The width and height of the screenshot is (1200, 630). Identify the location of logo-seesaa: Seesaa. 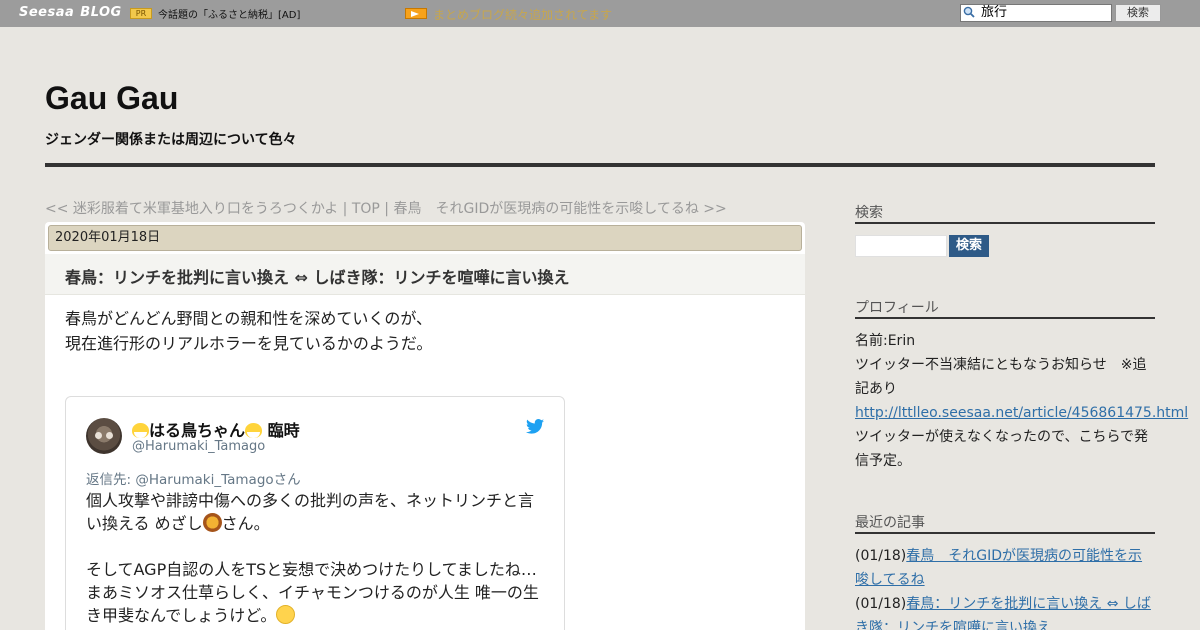
(47, 12).